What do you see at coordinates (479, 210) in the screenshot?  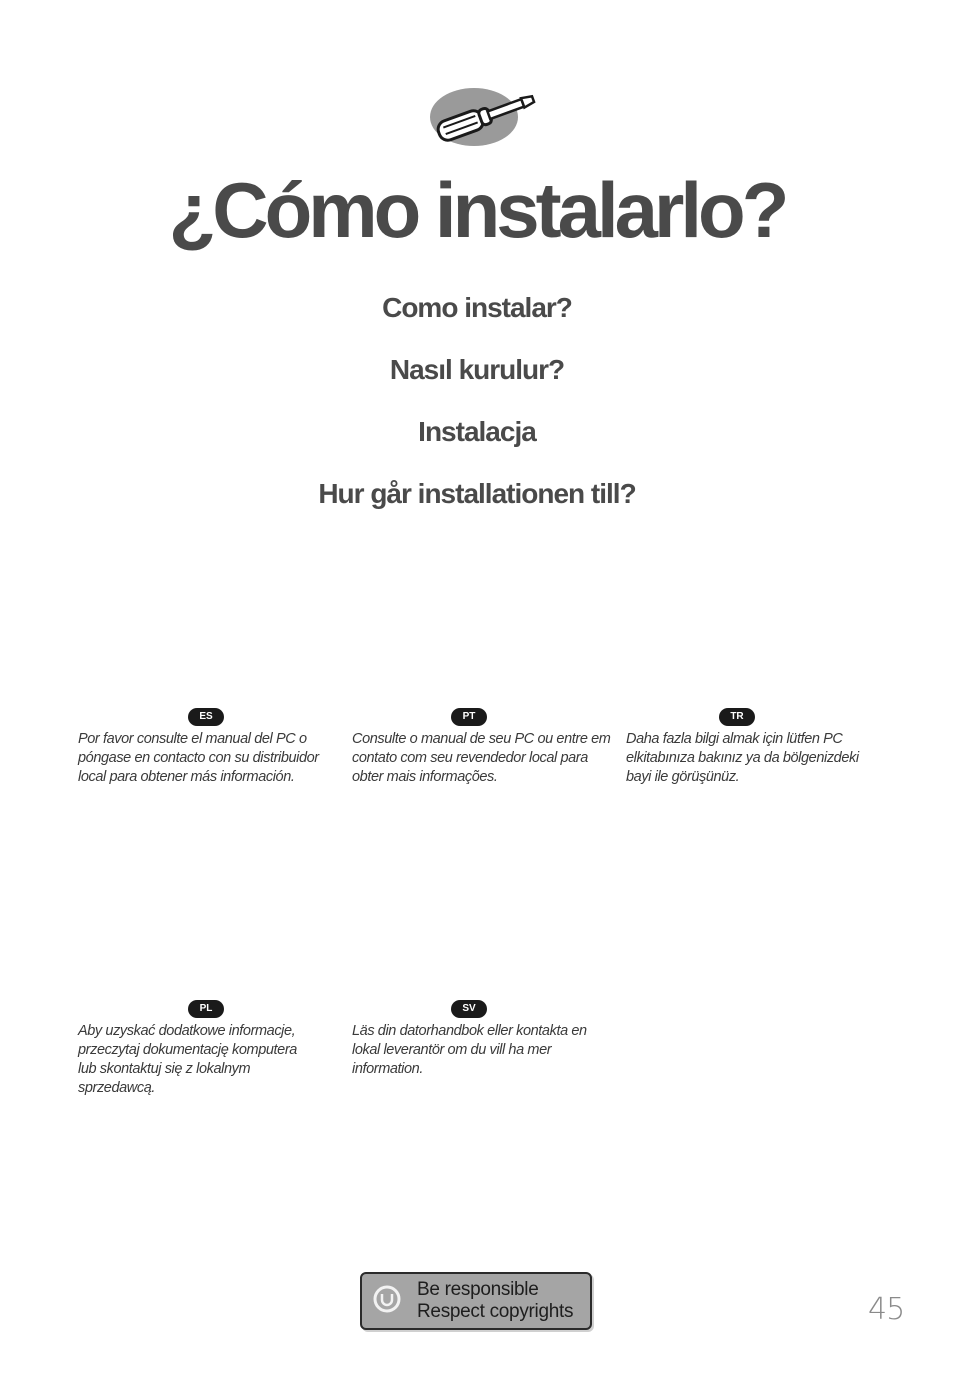 I see `page-title: ¿Cómo instalarlo?` at bounding box center [479, 210].